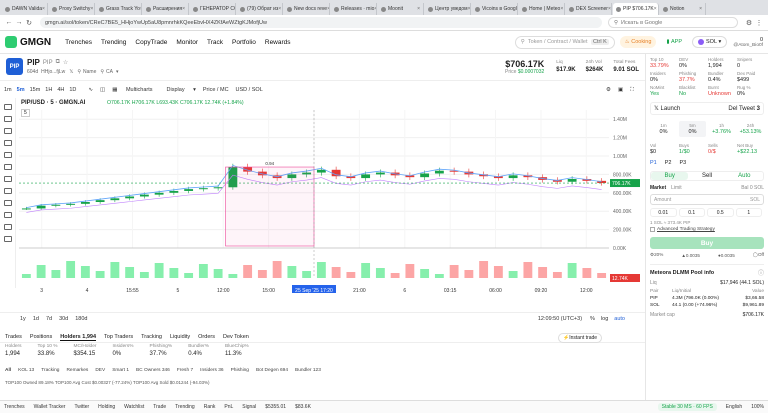 Image resolution: width=768 pixels, height=413 pixels. What do you see at coordinates (78, 337) in the screenshot?
I see `tab-holders: Holders 1,994` at bounding box center [78, 337].